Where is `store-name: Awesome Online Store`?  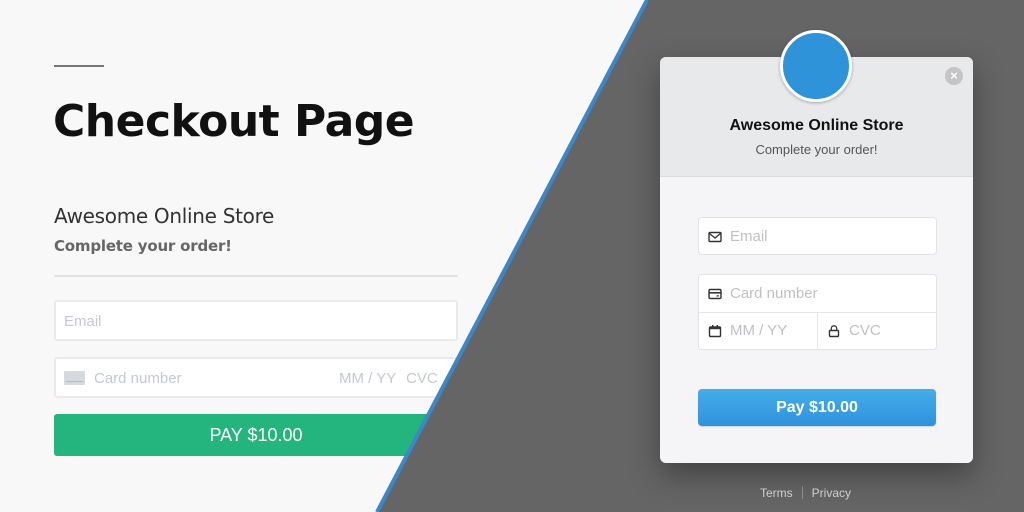
store-name: Awesome Online Store is located at coordinates (164, 216).